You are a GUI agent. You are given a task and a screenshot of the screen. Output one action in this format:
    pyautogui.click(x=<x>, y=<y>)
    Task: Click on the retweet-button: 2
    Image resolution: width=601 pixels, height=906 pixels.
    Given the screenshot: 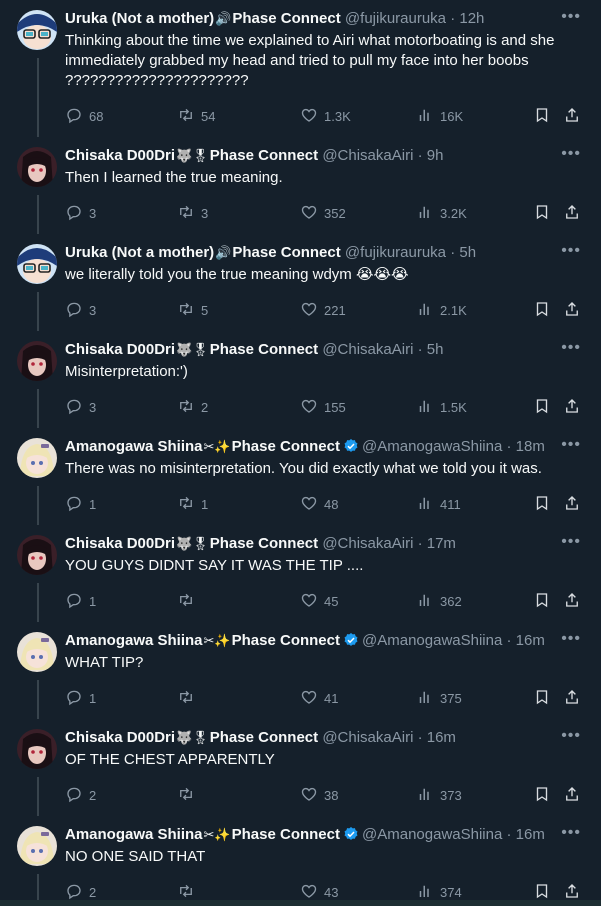 What is the action you would take?
    pyautogui.click(x=192, y=407)
    